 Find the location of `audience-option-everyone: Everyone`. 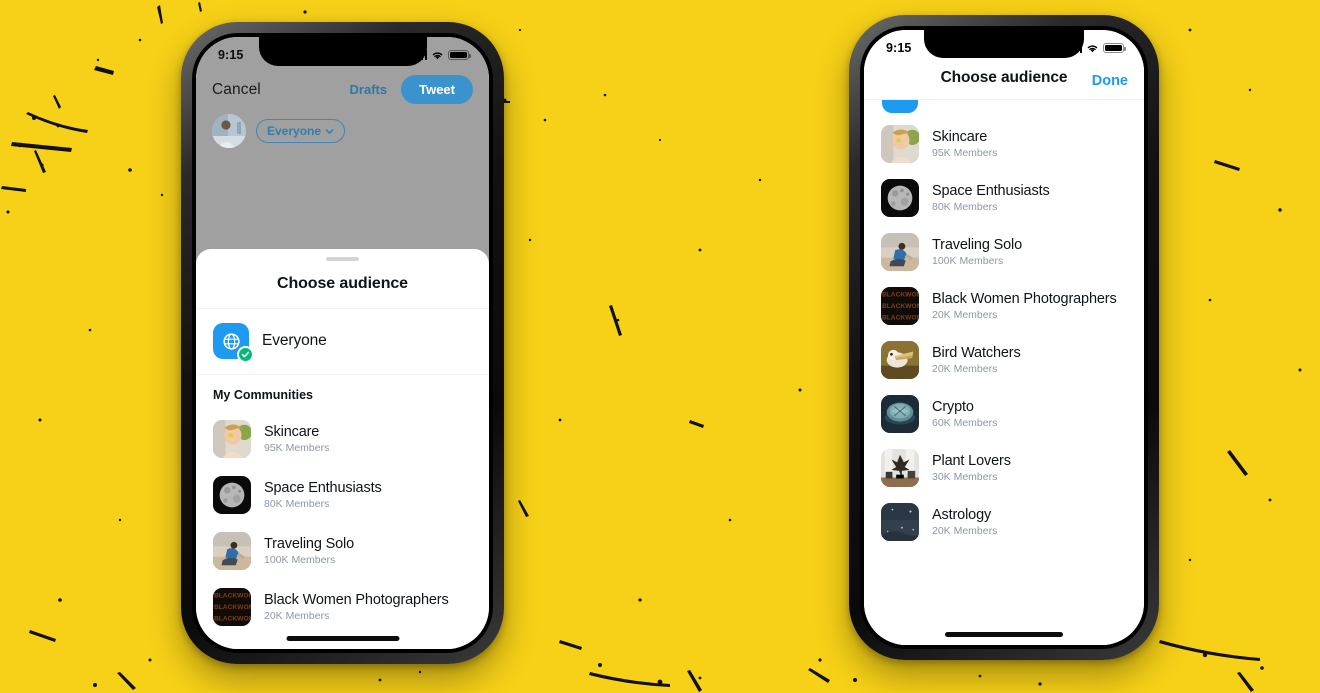

audience-option-everyone: Everyone is located at coordinates (342, 341).